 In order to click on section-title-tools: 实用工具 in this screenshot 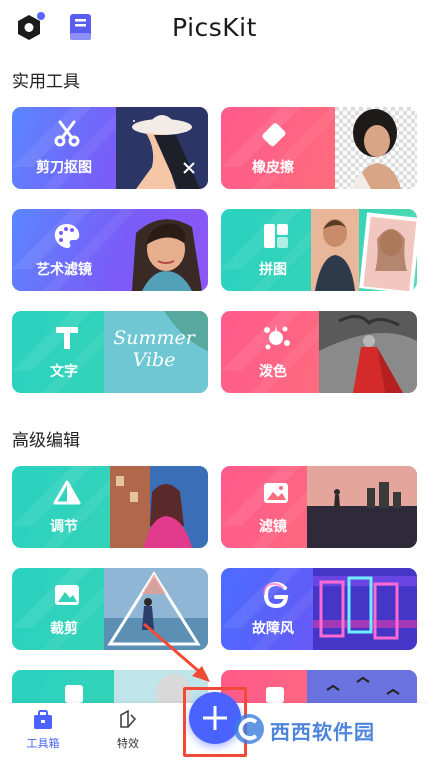, I will do `click(46, 82)`.